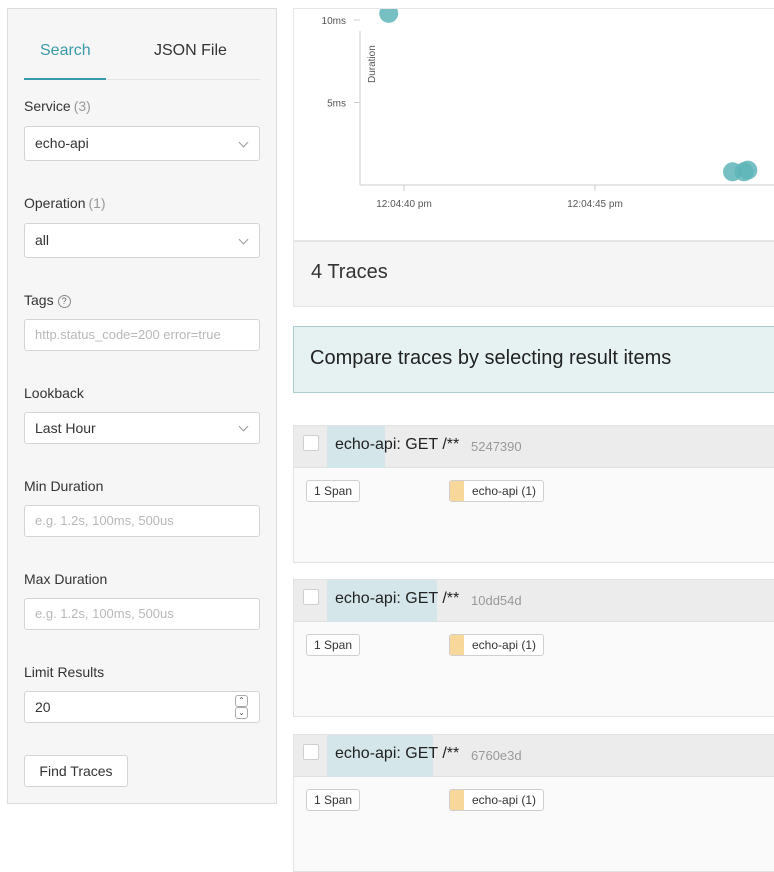  I want to click on operation-count: (1), so click(97, 203).